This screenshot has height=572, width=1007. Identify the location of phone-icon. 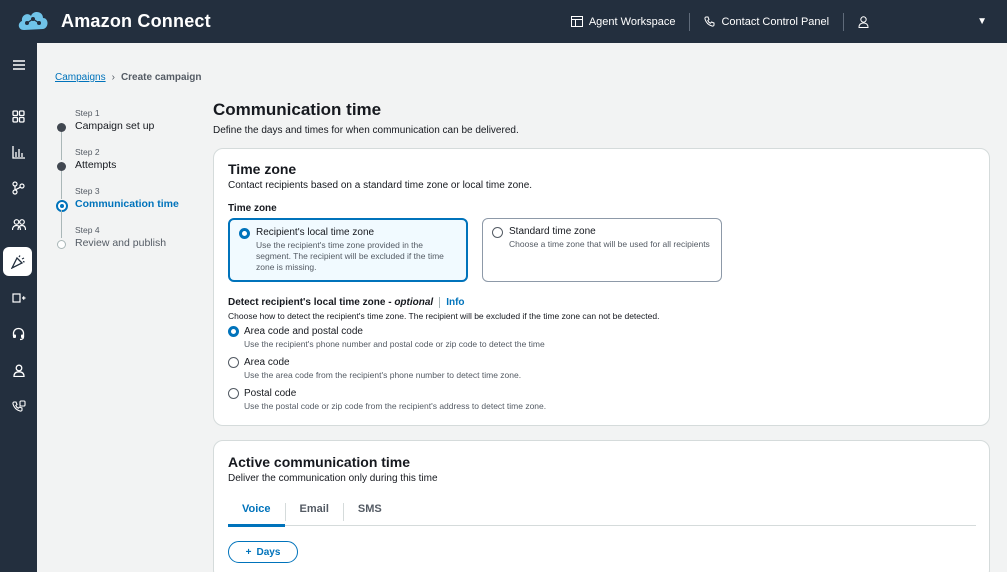
(709, 21).